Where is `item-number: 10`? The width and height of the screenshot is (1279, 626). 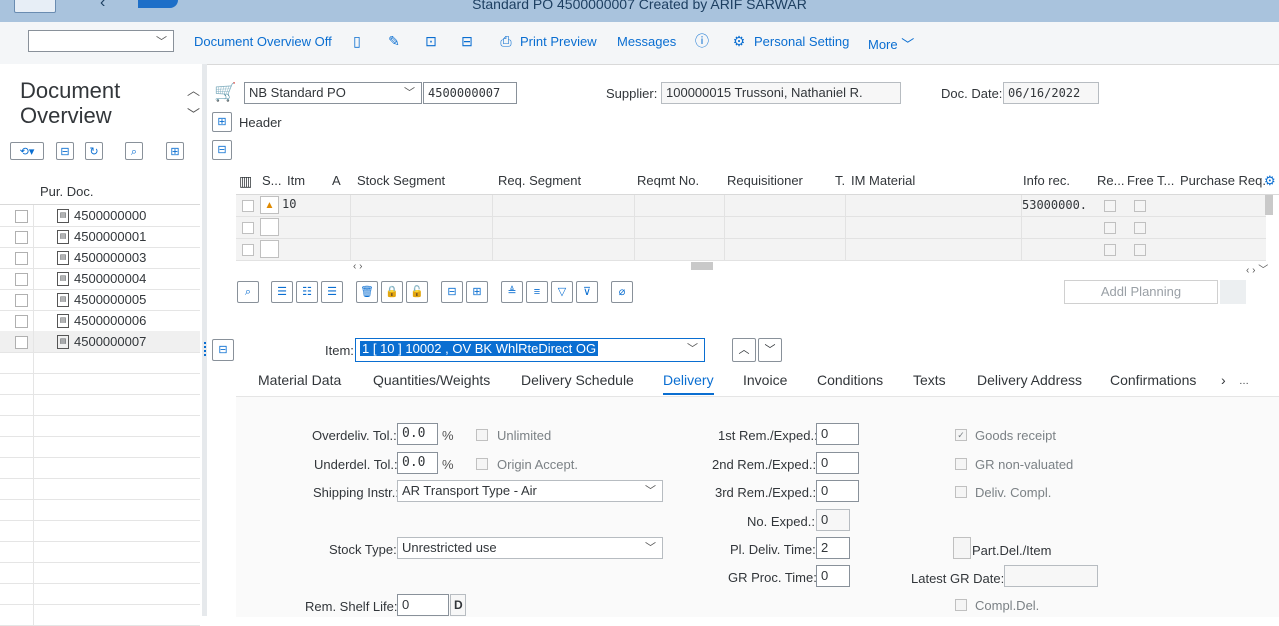
item-number: 10 is located at coordinates (289, 204).